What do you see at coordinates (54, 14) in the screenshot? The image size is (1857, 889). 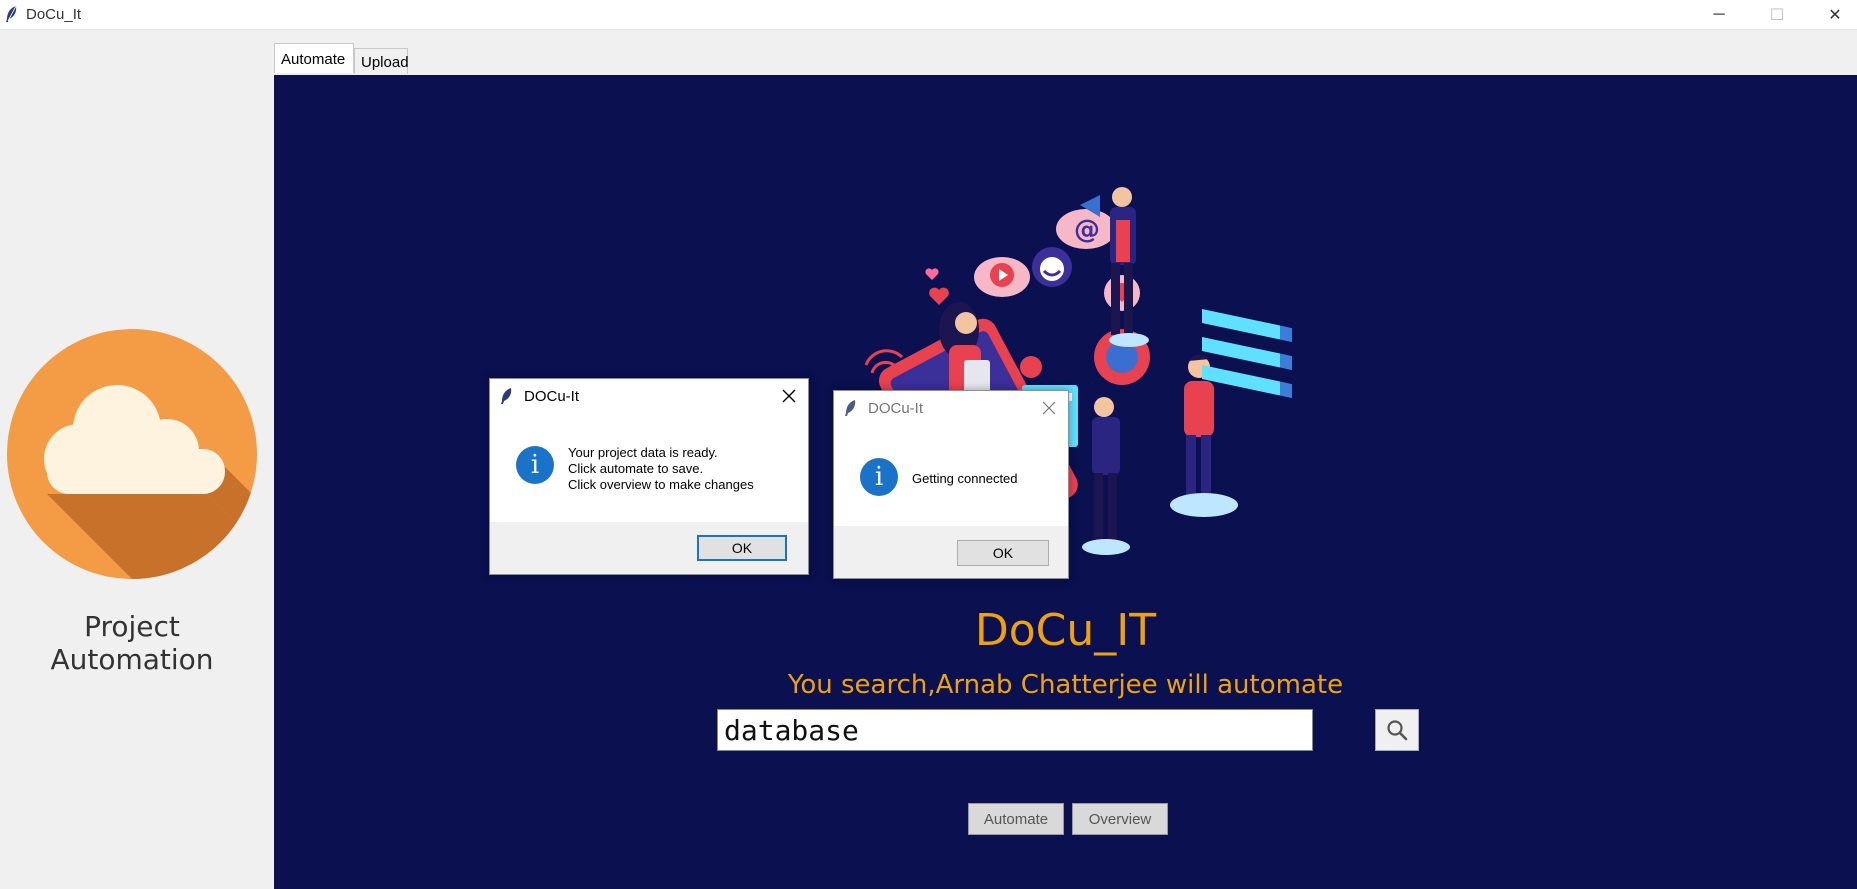 I see `window-title: DoCu_It` at bounding box center [54, 14].